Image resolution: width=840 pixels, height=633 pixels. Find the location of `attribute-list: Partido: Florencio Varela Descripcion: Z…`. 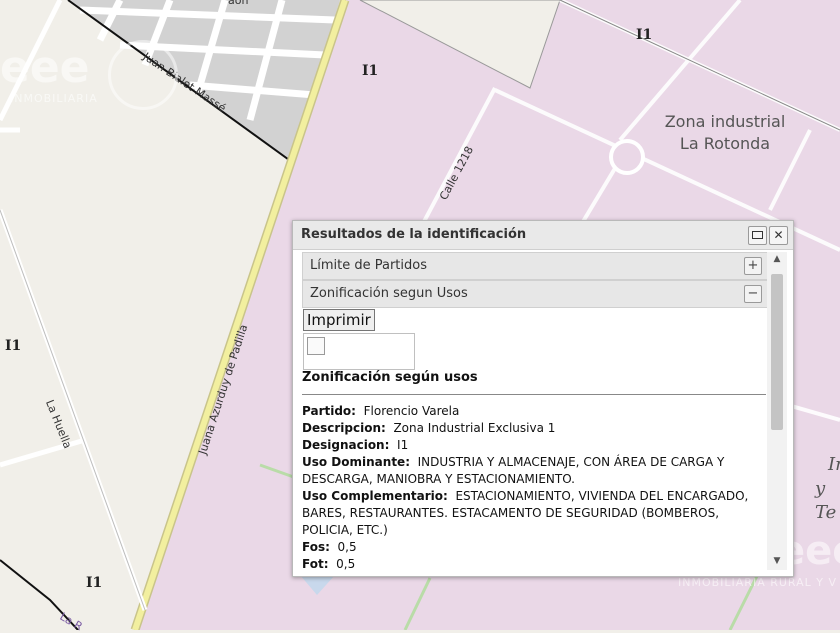

attribute-list: Partido: Florencio Varela Descripcion: Z… is located at coordinates (528, 487).